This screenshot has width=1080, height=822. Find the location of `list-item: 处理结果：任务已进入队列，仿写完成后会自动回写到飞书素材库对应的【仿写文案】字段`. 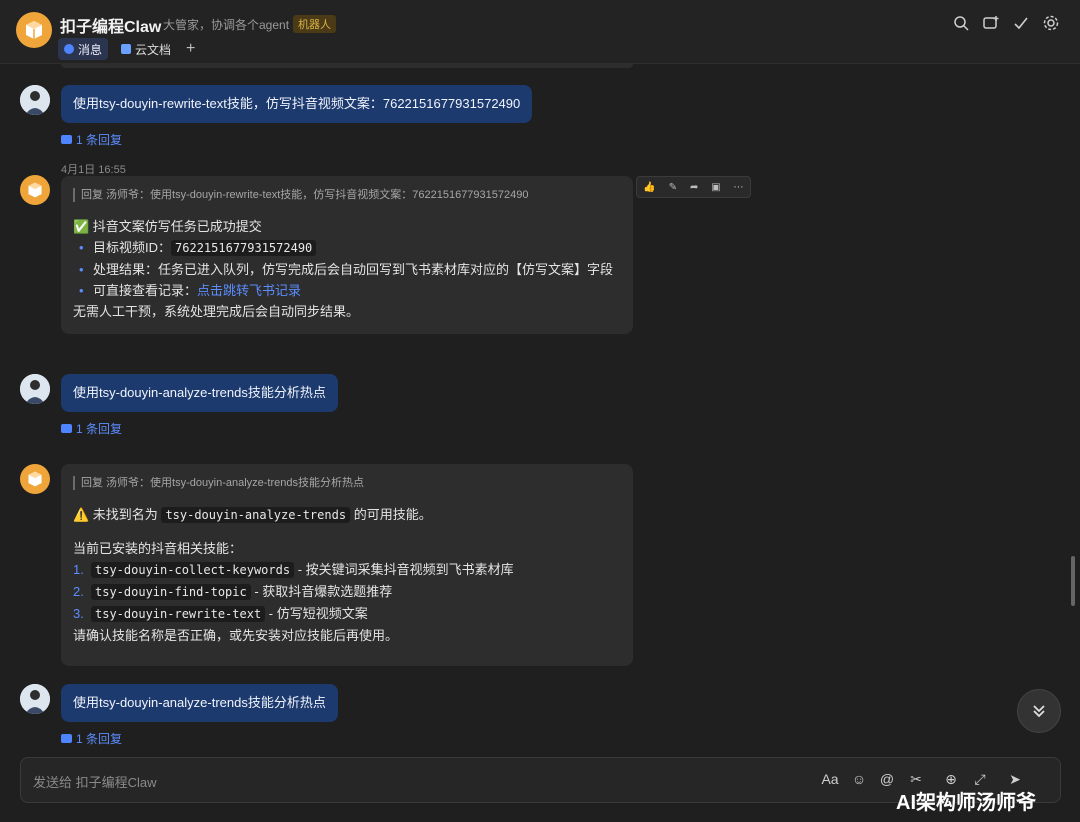

list-item: 处理结果：任务已进入队列，仿写完成后会自动回写到飞书素材库对应的【仿写文案】字段 is located at coordinates (347, 269).